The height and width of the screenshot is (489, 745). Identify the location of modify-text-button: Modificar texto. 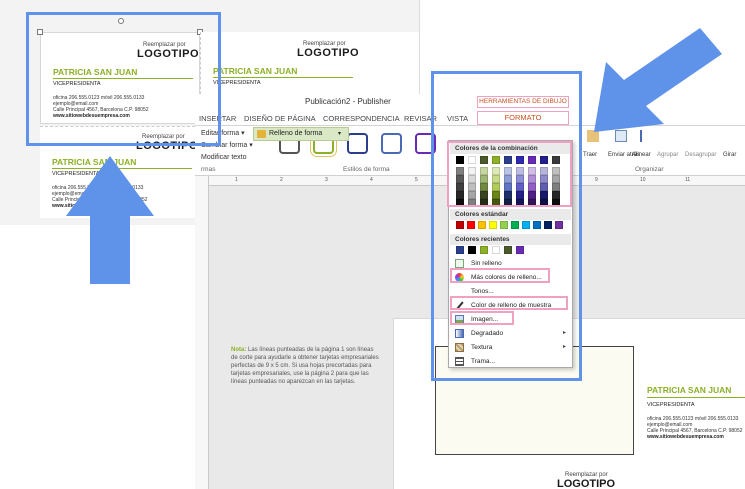
(224, 157).